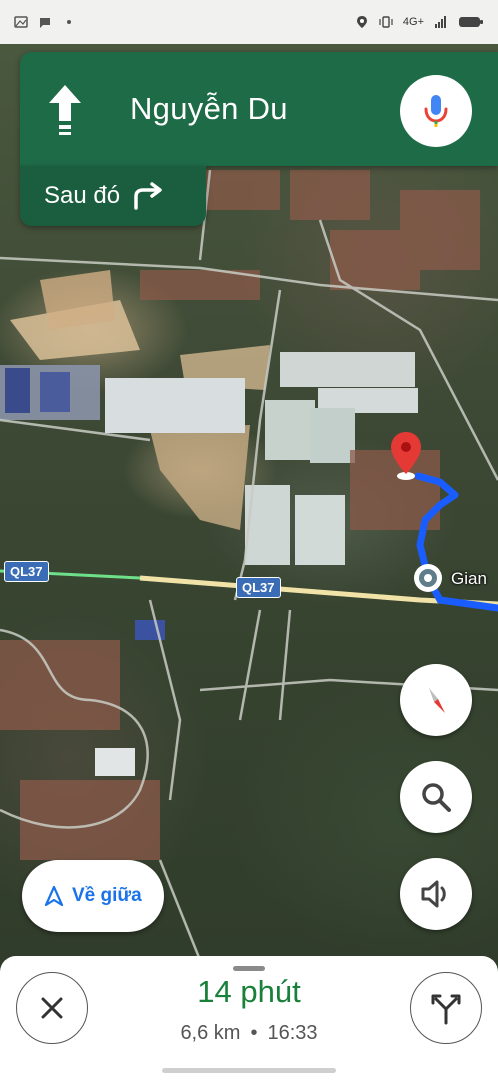 Image resolution: width=498 pixels, height=1080 pixels. What do you see at coordinates (21, 22) in the screenshot?
I see `gallery-icon` at bounding box center [21, 22].